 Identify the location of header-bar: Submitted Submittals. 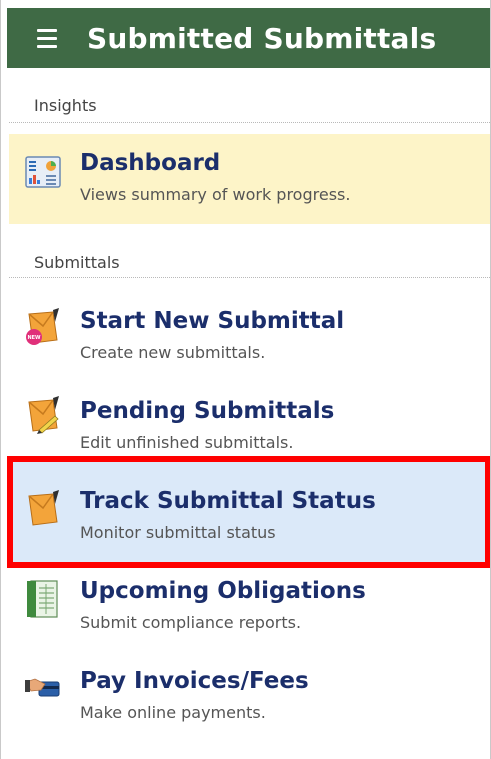
(248, 38).